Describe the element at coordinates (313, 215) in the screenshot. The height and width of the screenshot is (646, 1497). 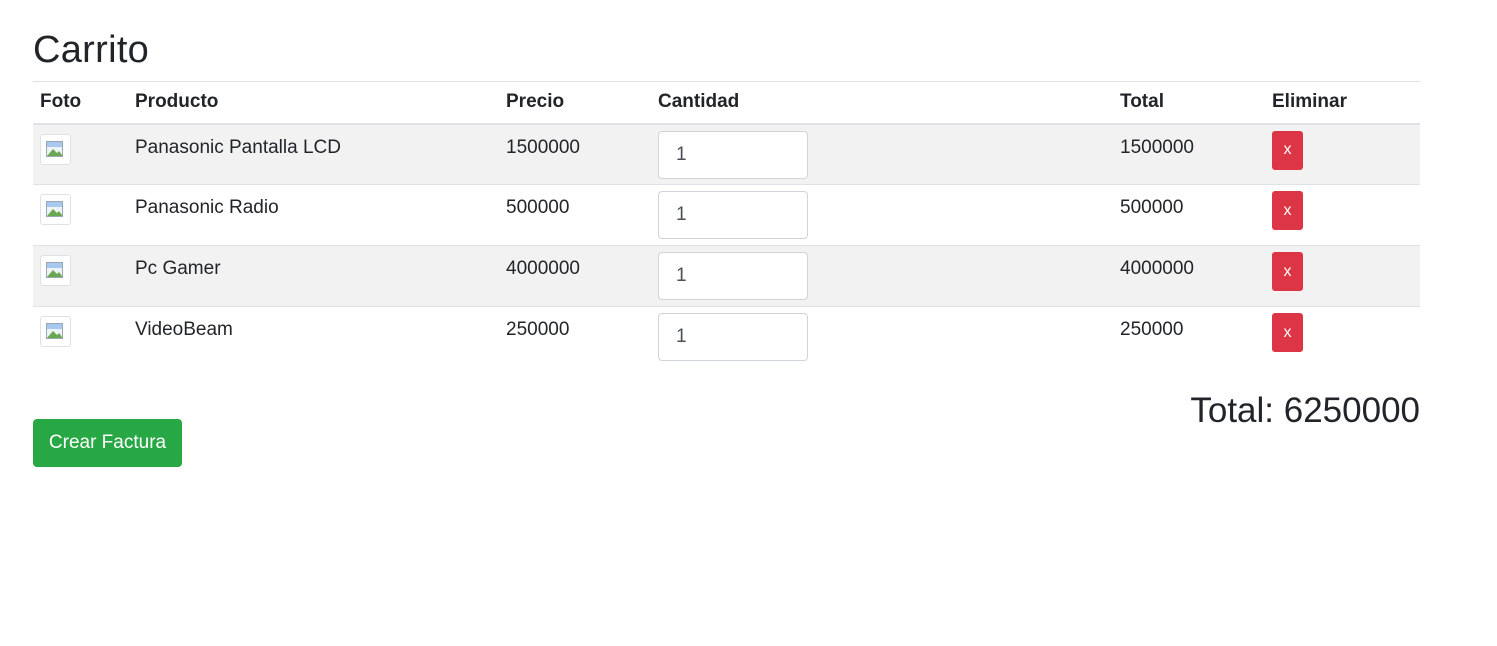
I see `producto-cell: Panasonic Radio` at that location.